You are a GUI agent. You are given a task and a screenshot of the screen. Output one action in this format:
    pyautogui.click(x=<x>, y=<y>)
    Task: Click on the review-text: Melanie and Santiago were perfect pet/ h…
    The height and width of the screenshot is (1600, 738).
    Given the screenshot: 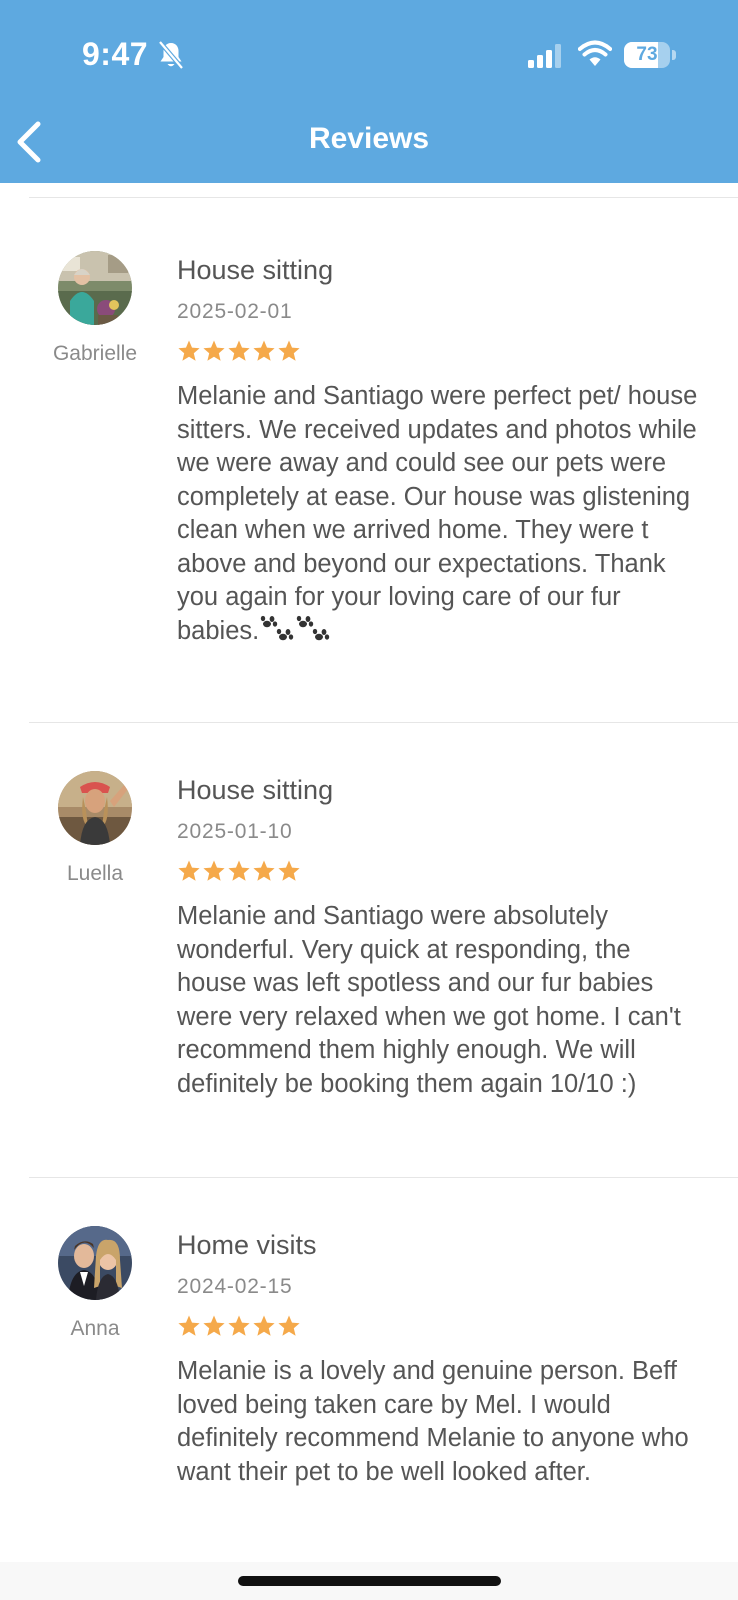 What is the action you would take?
    pyautogui.click(x=442, y=514)
    